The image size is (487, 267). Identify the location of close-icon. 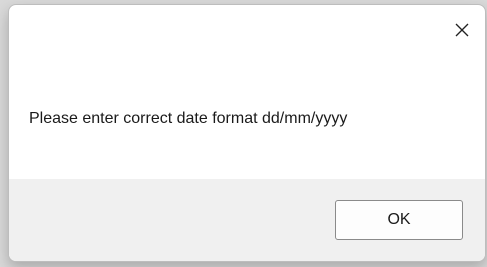
(462, 30).